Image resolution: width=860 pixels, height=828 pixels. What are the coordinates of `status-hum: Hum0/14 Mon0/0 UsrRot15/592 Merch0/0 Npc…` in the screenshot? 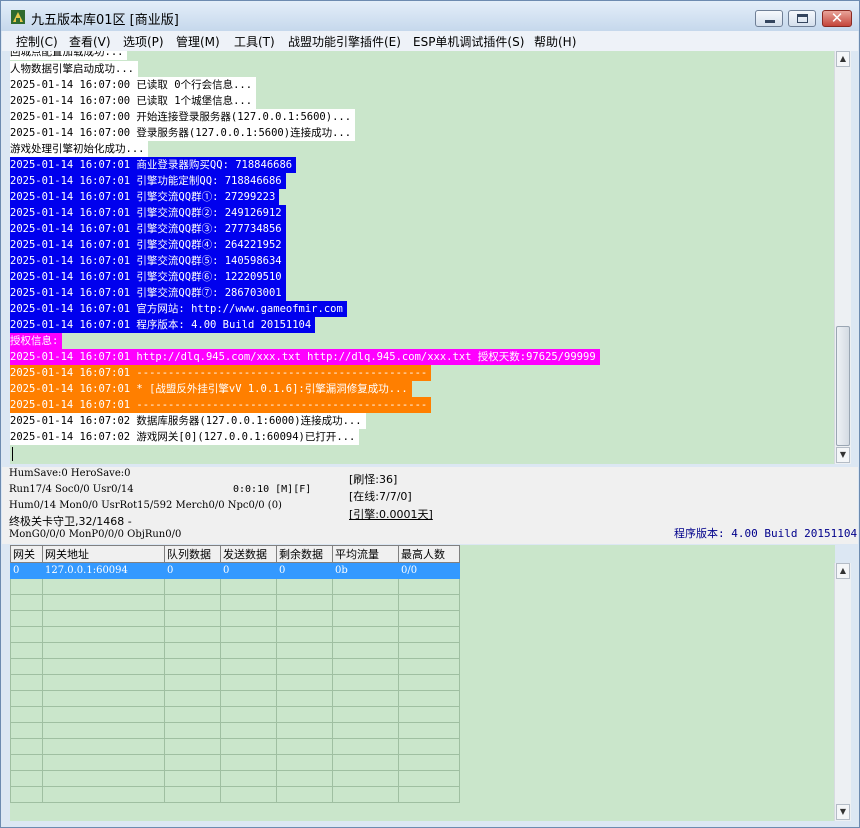 It's located at (145, 505).